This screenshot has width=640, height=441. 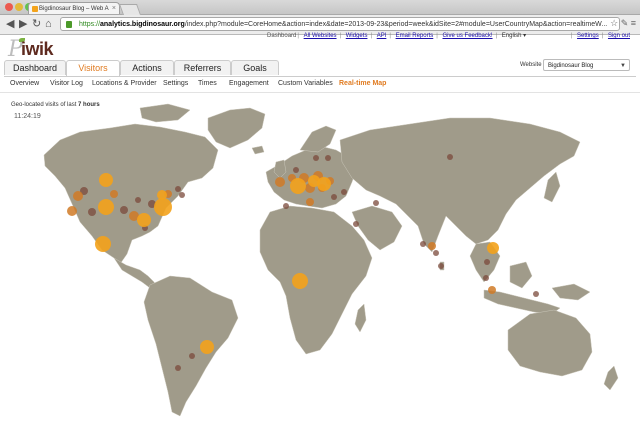 What do you see at coordinates (142, 24) in the screenshot?
I see `url-host: analytics.bigdinosaur.org` at bounding box center [142, 24].